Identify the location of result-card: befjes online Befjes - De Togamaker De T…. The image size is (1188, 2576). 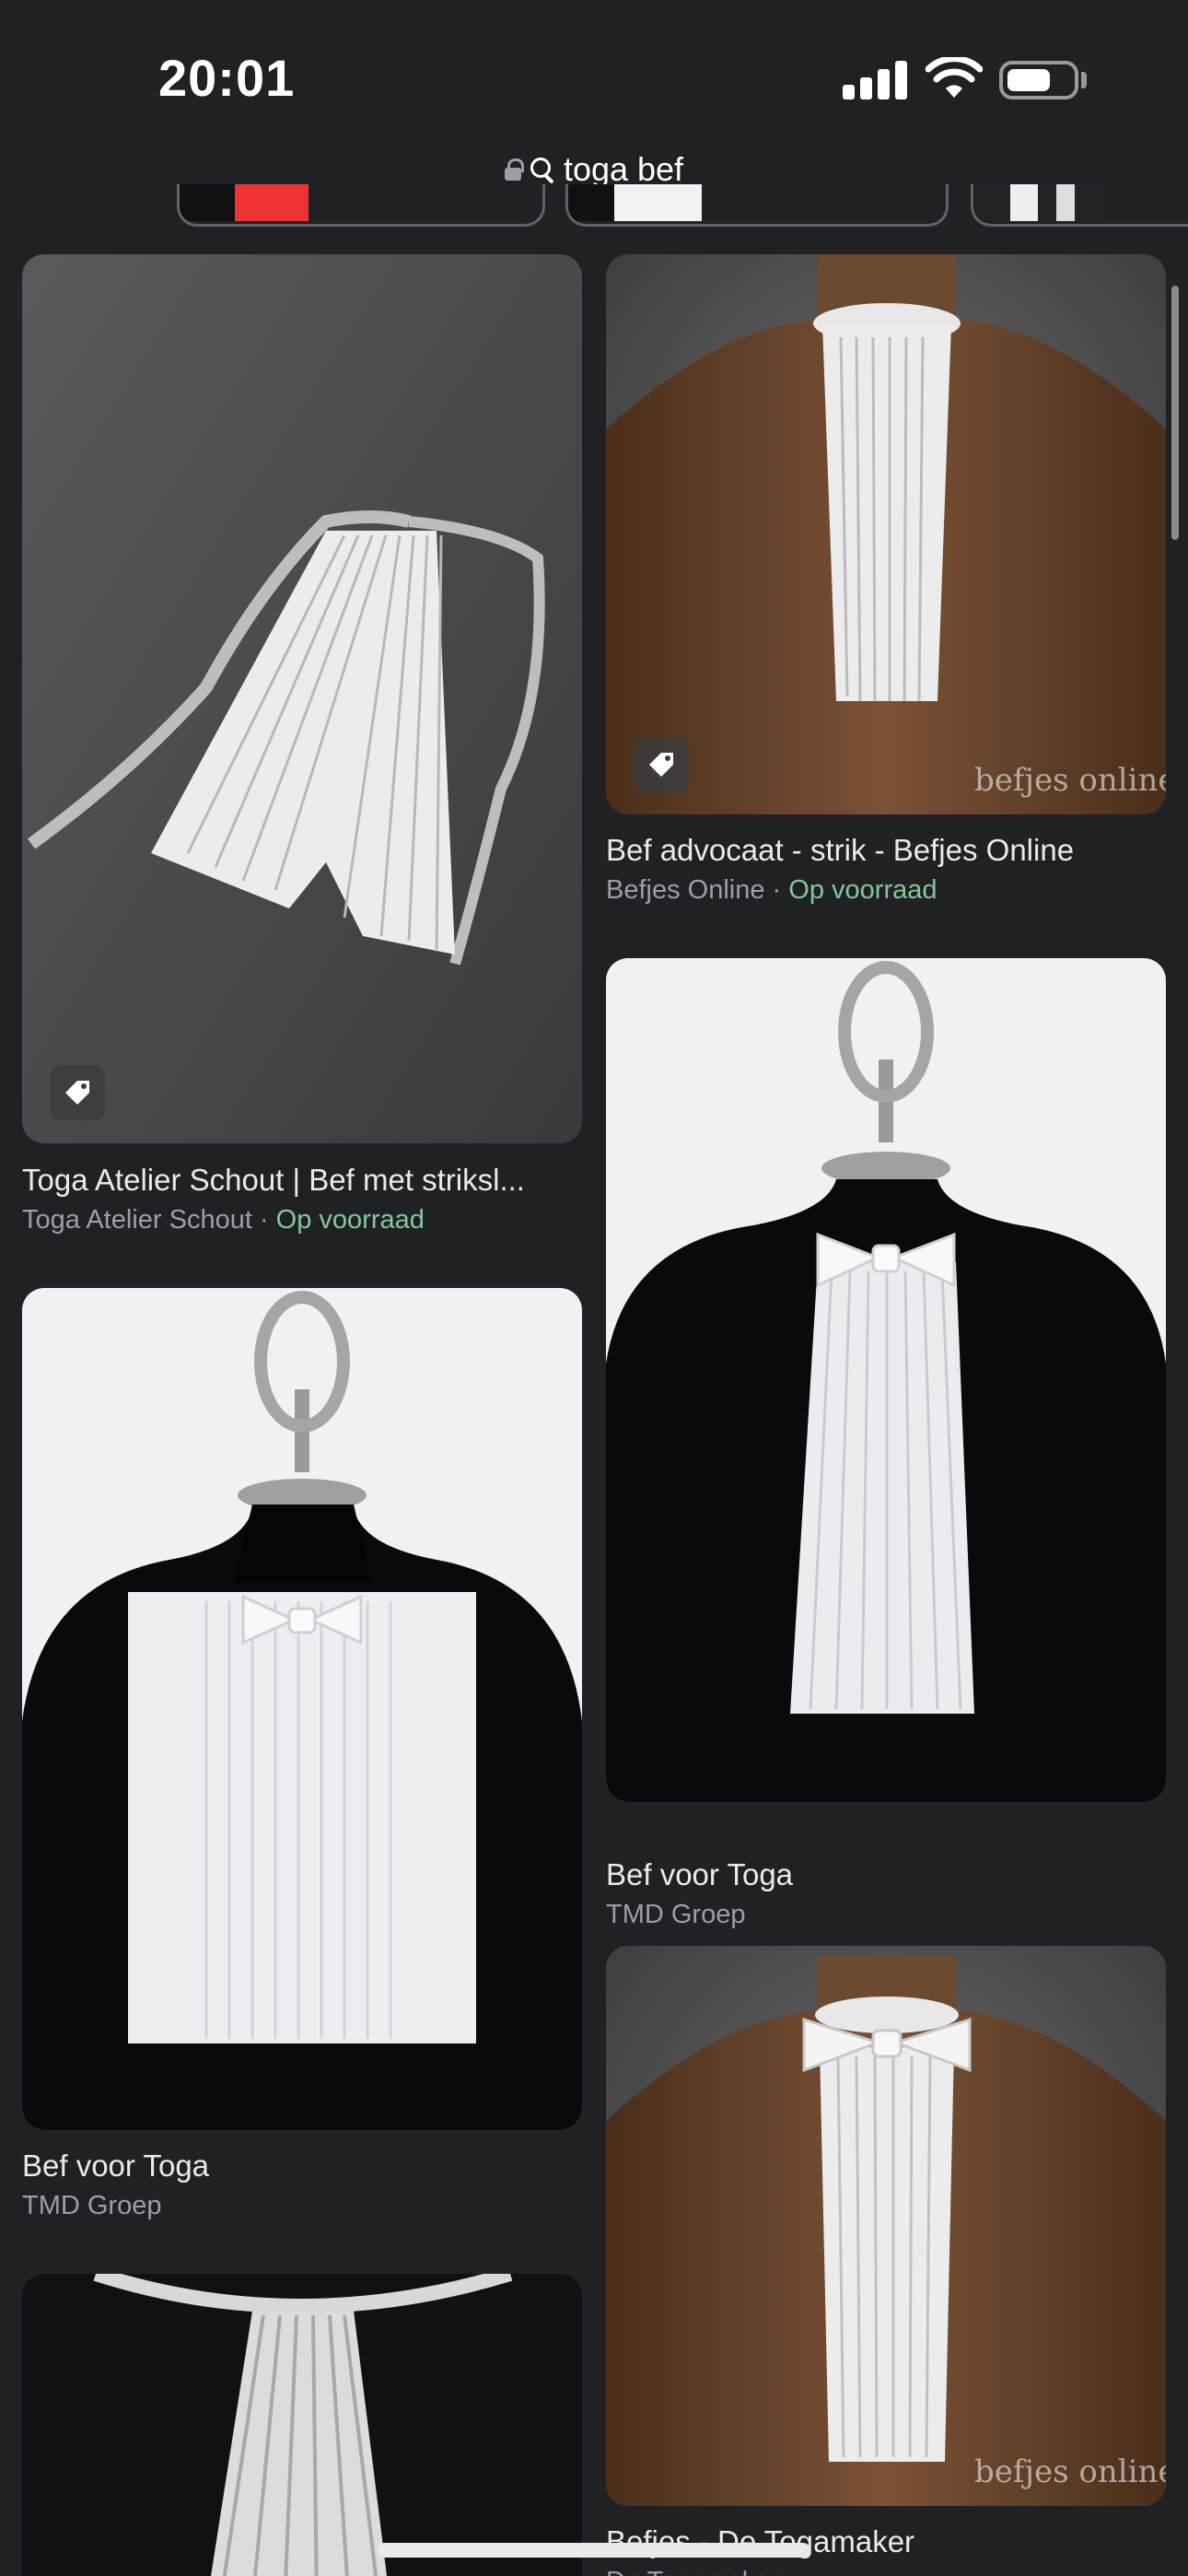
(886, 2261).